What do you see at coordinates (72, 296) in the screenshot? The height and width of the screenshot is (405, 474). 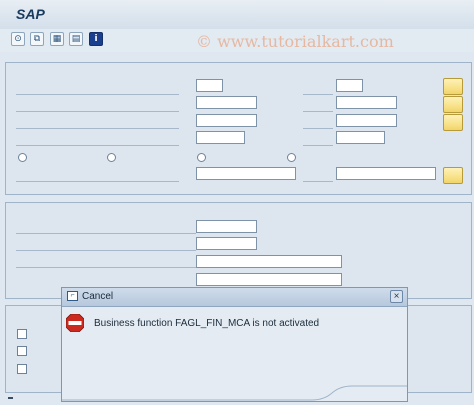 I see `window-icon: ⌐` at bounding box center [72, 296].